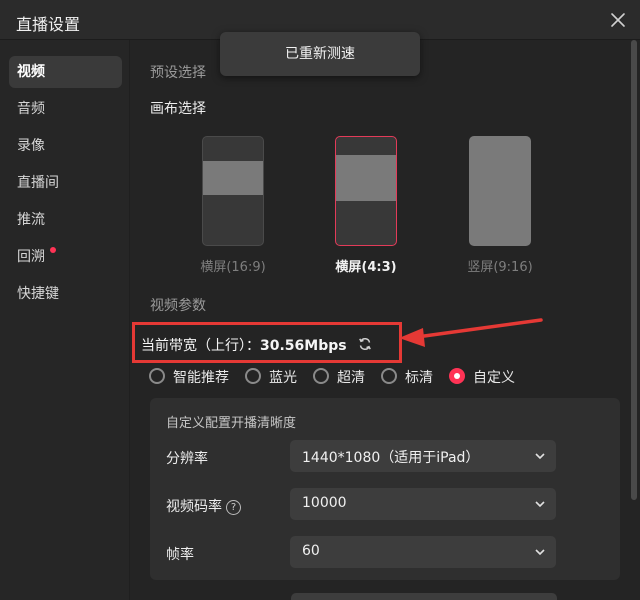 This screenshot has height=600, width=640. What do you see at coordinates (303, 346) in the screenshot?
I see `bandwidth-value: 30.56Mbps` at bounding box center [303, 346].